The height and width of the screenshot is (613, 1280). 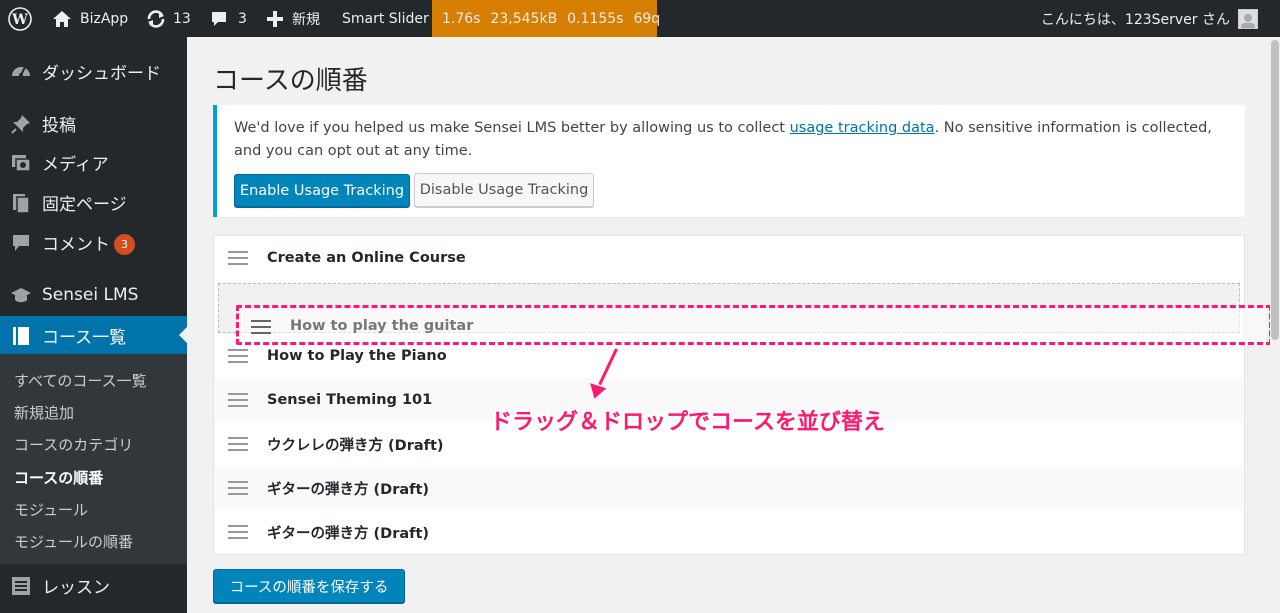 I want to click on annotation-arrow-icon, so click(x=602, y=378).